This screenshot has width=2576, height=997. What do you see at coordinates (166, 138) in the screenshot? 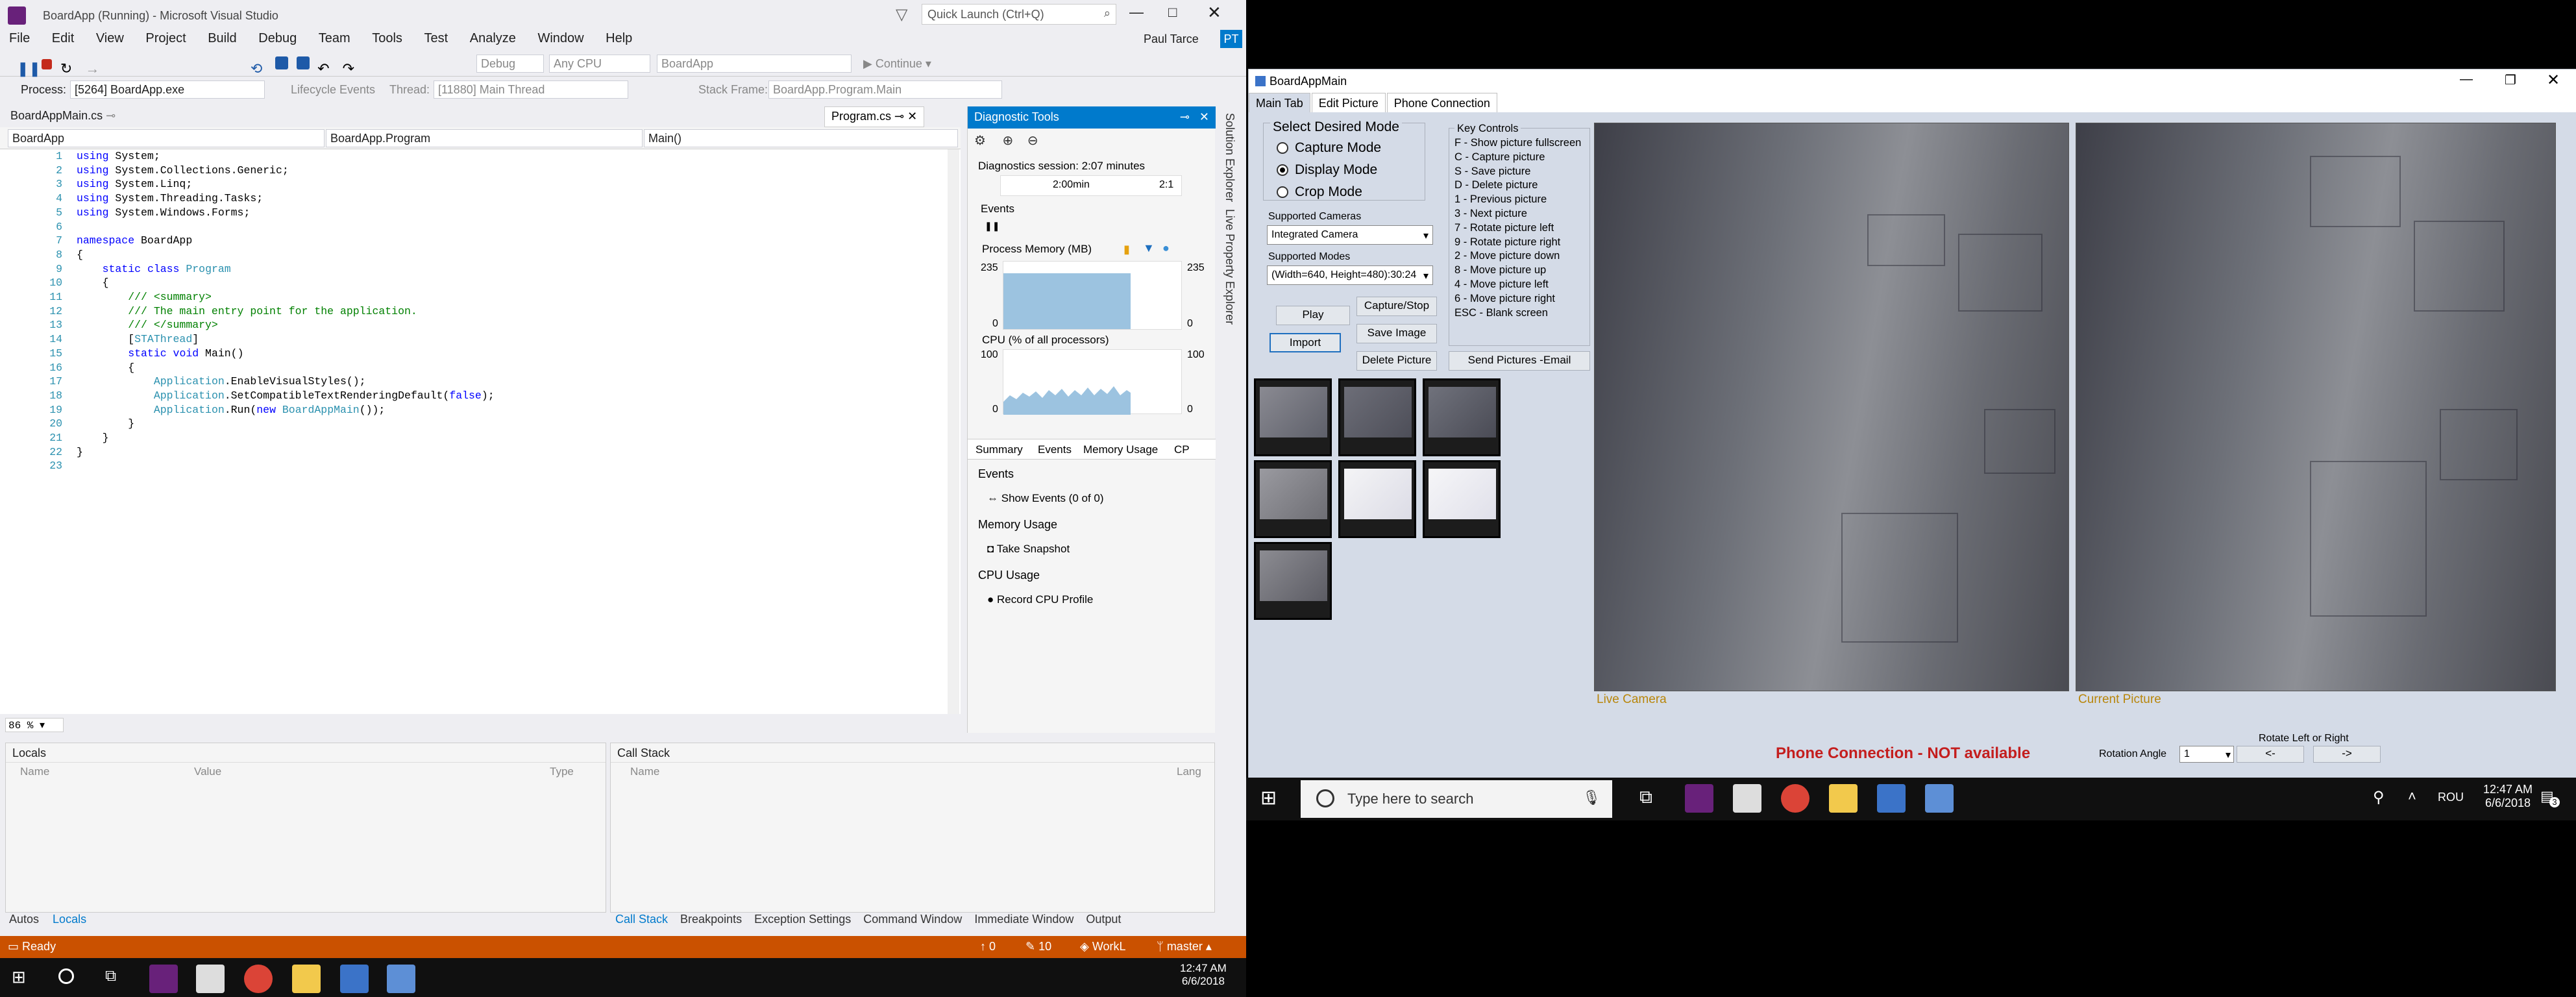
I see `project-nav-dropdown: BoardApp` at bounding box center [166, 138].